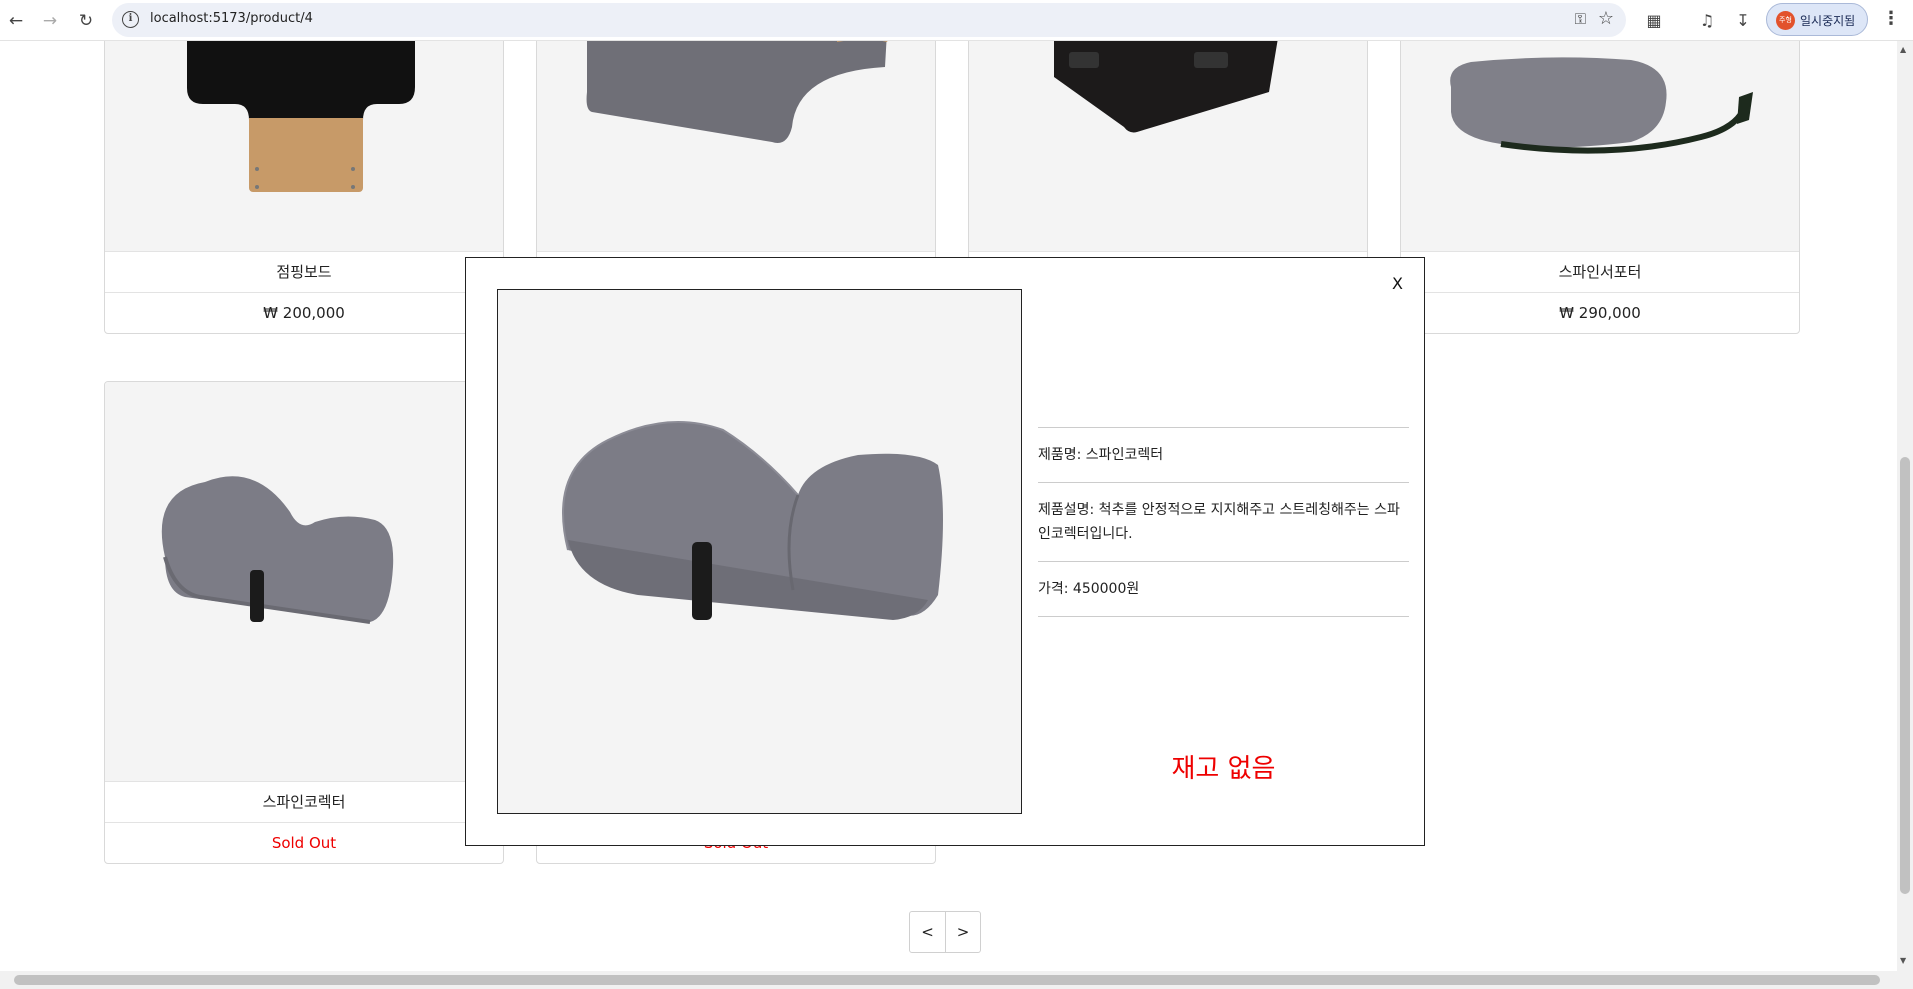 The height and width of the screenshot is (989, 1913). I want to click on back-icon: ←, so click(16, 21).